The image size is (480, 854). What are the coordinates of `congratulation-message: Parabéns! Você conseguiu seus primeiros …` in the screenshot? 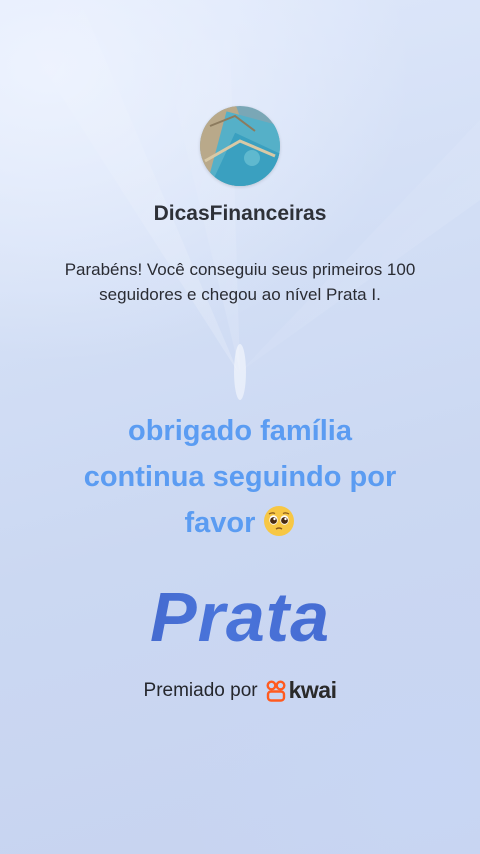 It's located at (240, 282).